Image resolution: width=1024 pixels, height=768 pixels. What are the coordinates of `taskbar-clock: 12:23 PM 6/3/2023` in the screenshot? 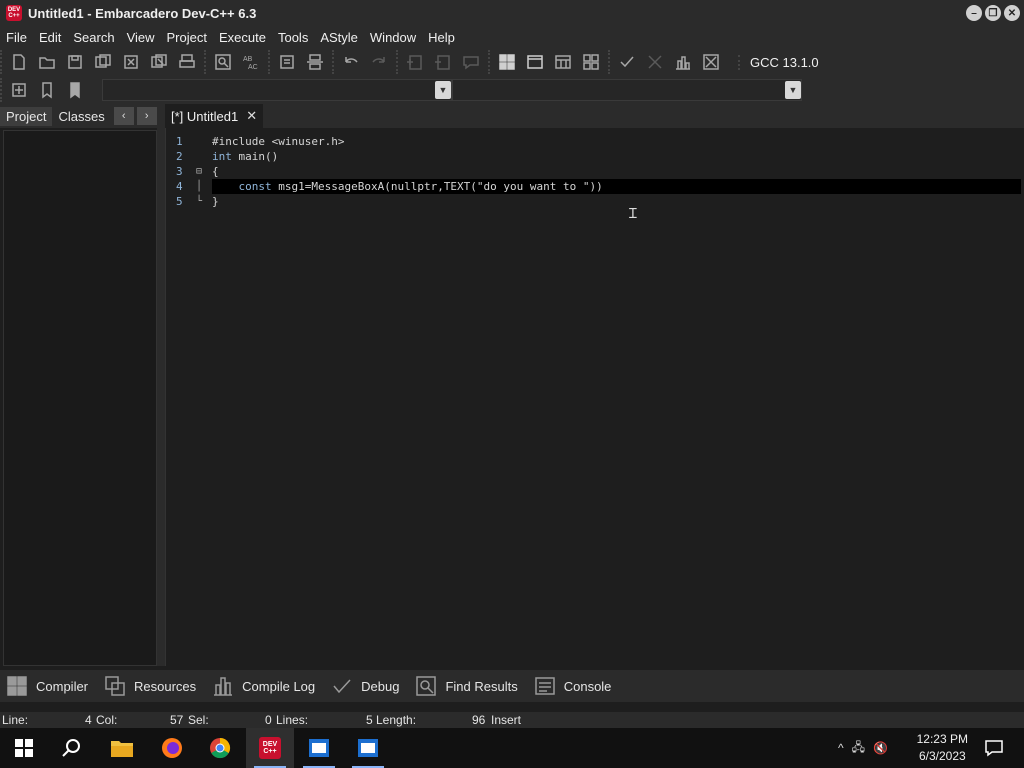 It's located at (942, 748).